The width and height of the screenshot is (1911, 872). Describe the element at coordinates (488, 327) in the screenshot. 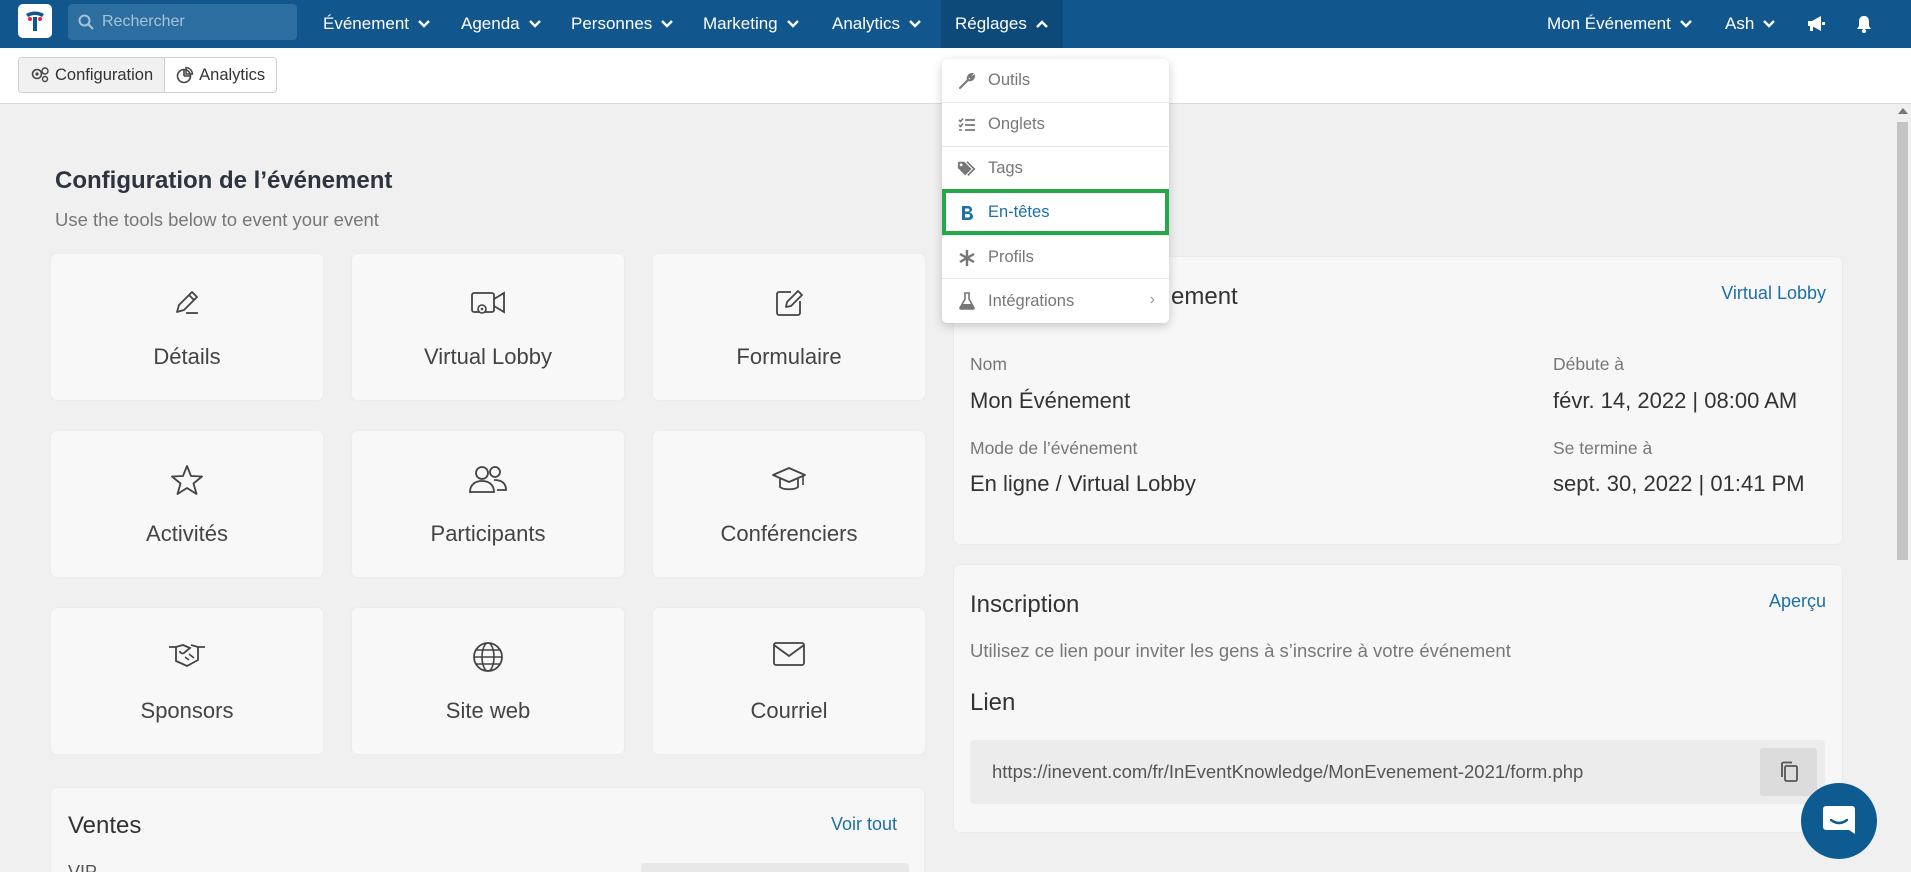

I see `tile-virtual-lobby: Virtual Lobby` at that location.